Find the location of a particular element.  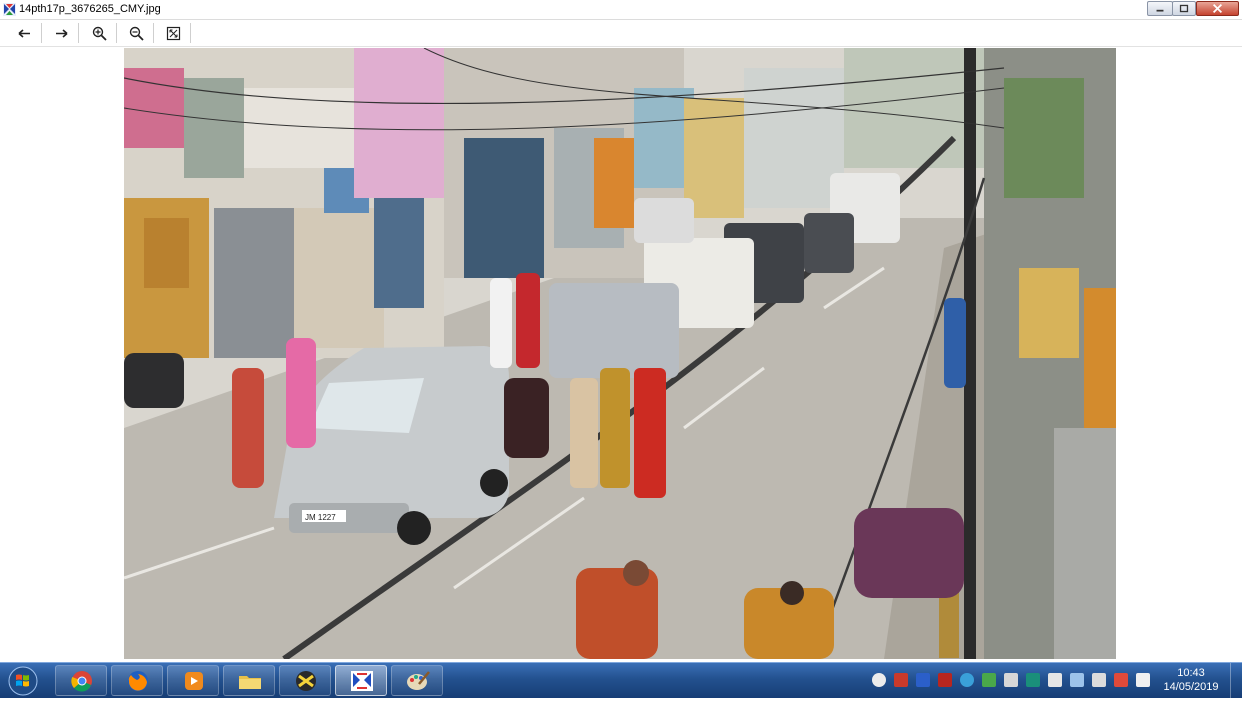

maximize-button is located at coordinates (1184, 8).